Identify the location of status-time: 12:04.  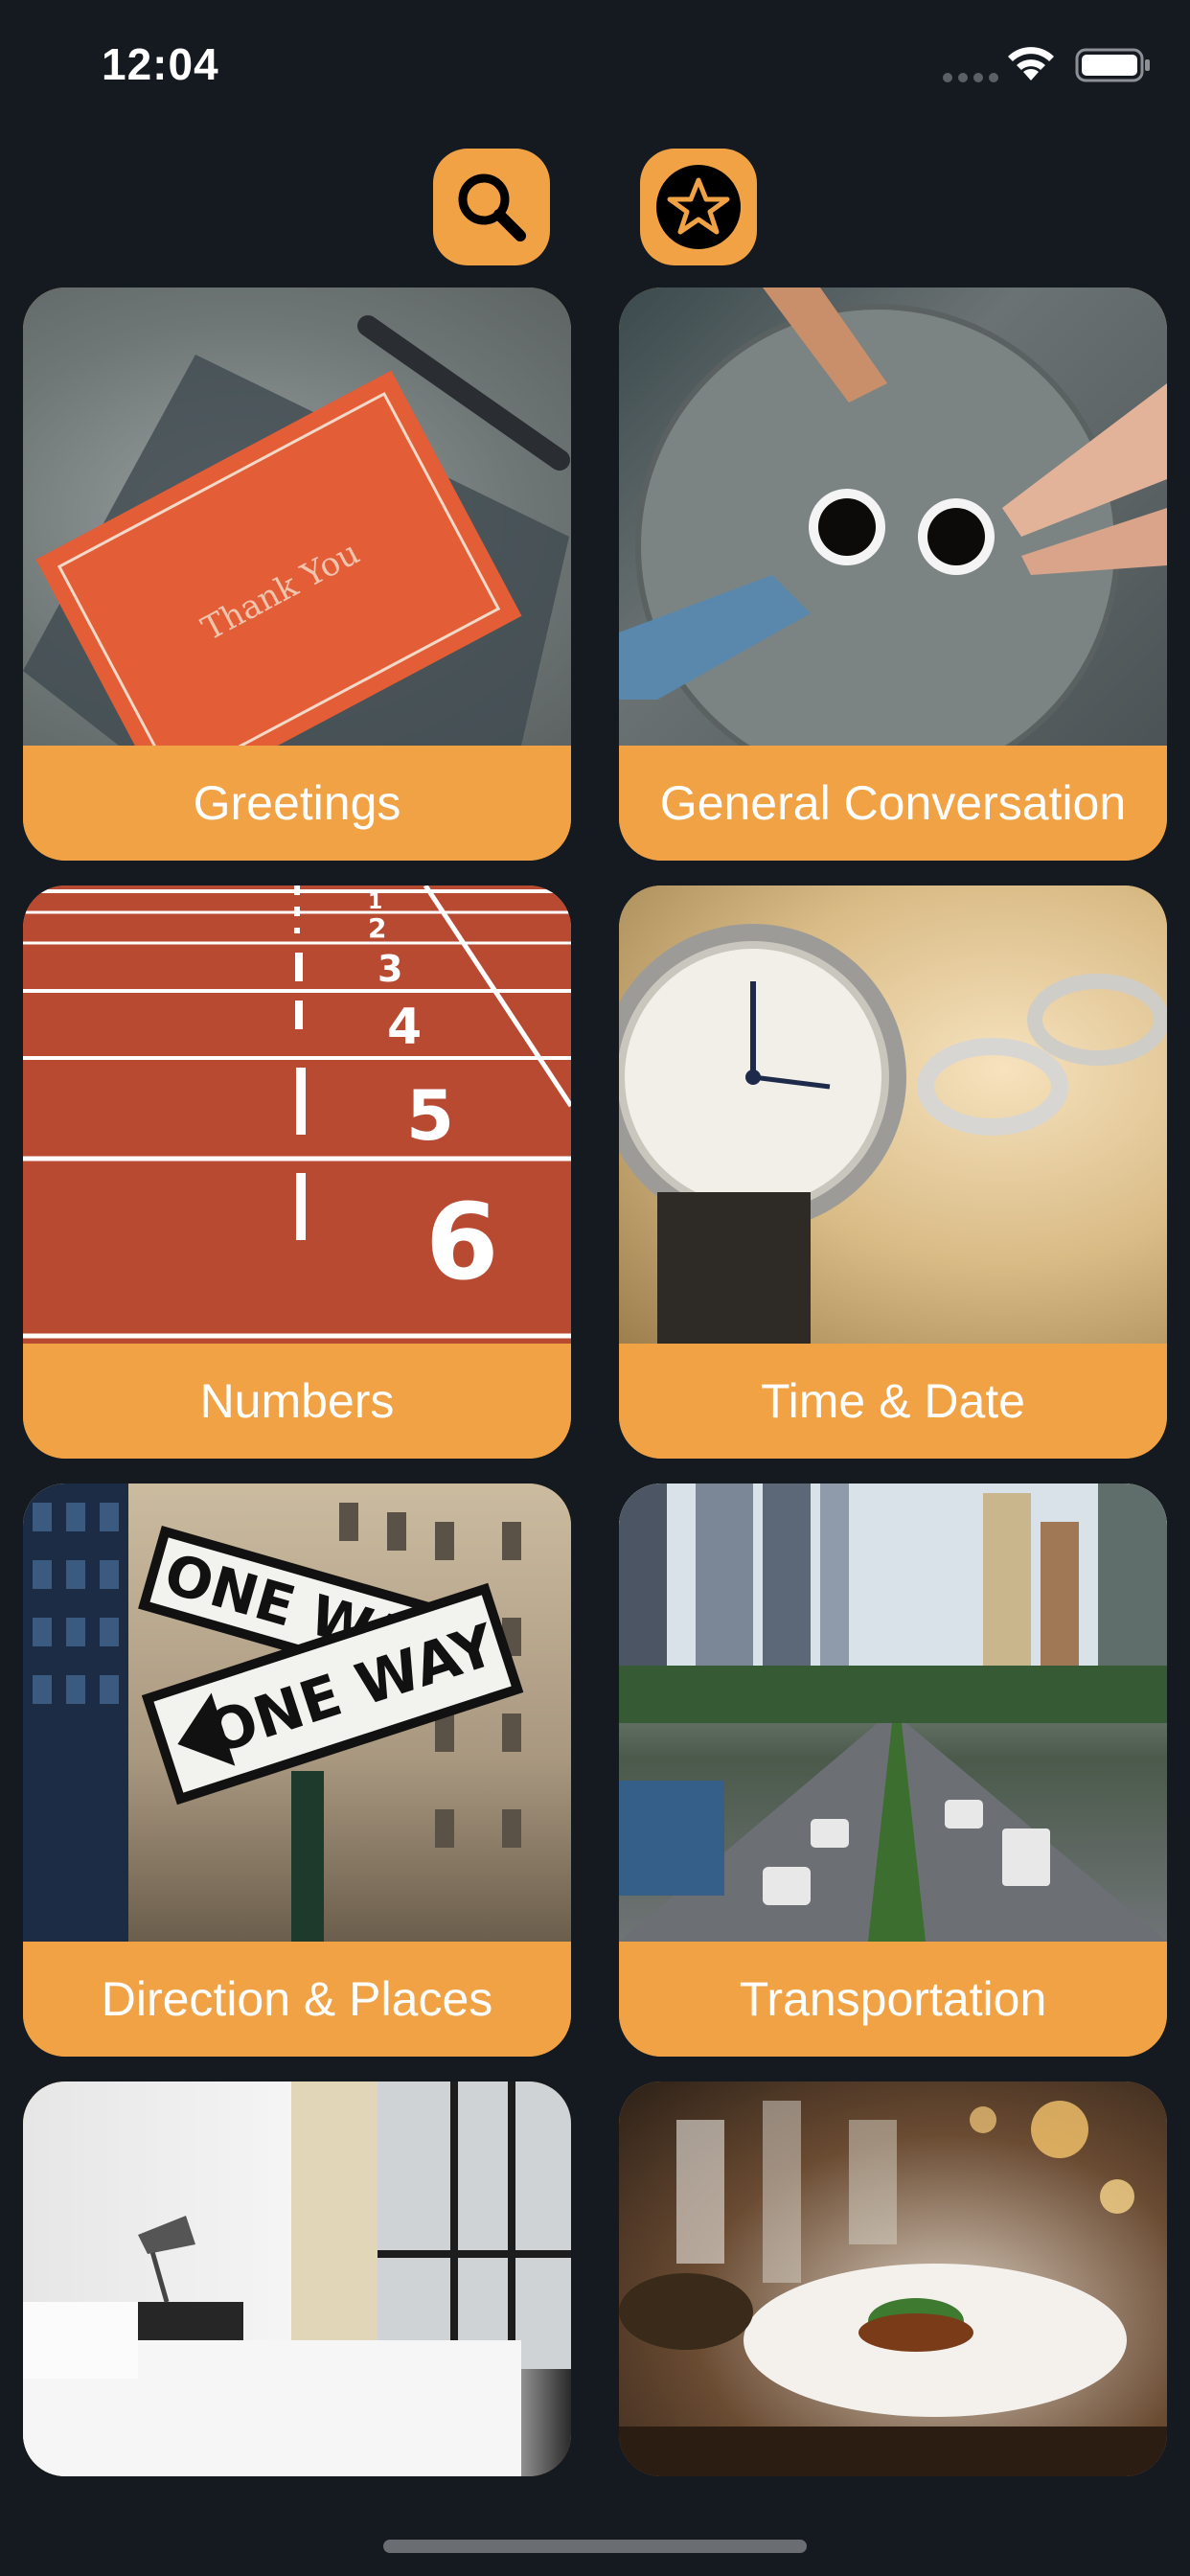
(160, 64).